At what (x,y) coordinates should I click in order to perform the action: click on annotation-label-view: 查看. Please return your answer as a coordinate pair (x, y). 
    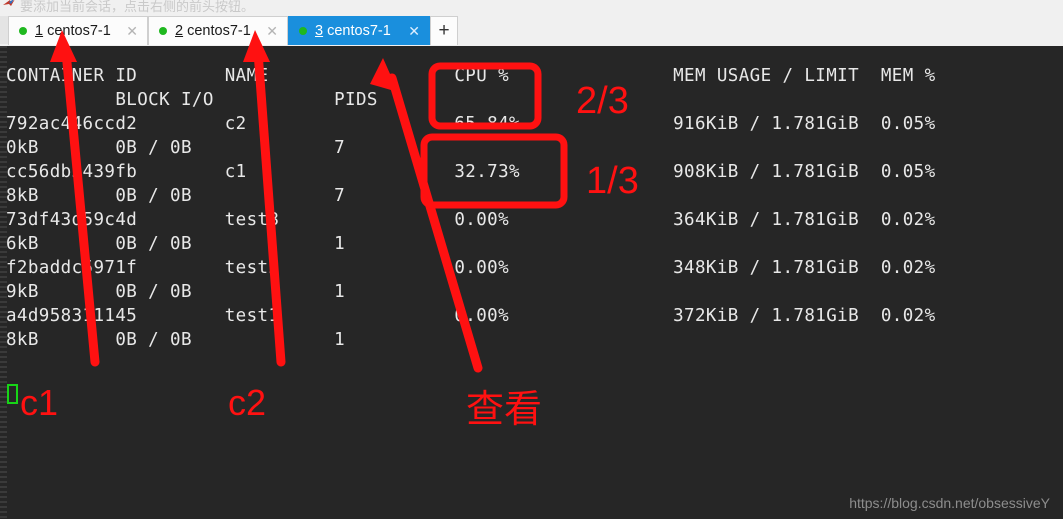
    Looking at the image, I should click on (504, 410).